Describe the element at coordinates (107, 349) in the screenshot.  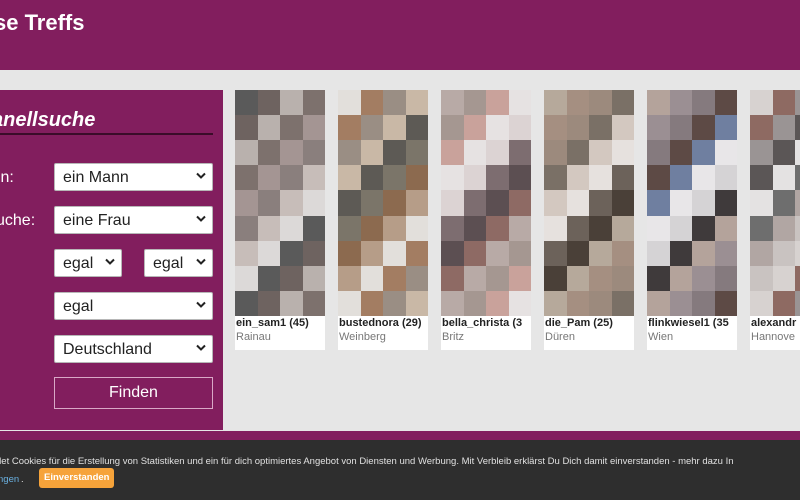
I see `country-select-value: Deutschland` at that location.